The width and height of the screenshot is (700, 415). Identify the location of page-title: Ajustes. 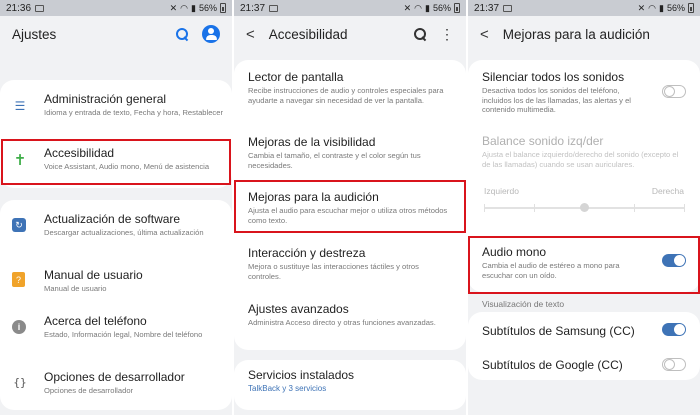
(34, 34).